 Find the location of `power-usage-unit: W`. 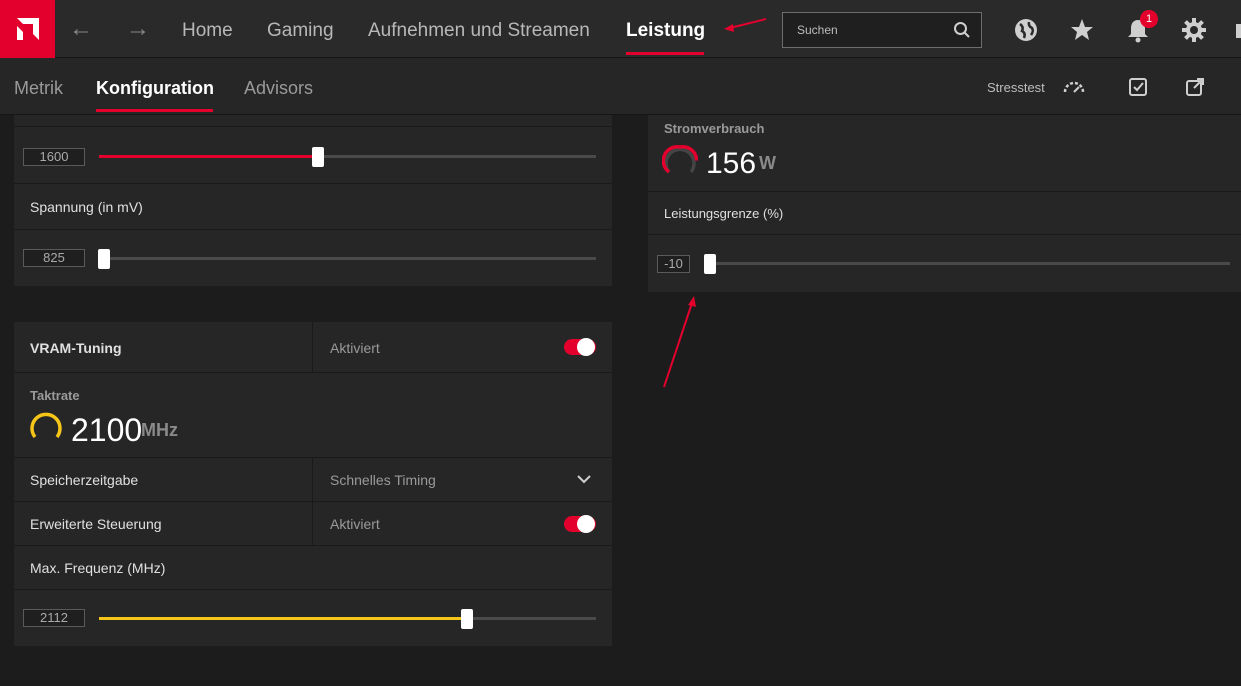

power-usage-unit: W is located at coordinates (767, 163).